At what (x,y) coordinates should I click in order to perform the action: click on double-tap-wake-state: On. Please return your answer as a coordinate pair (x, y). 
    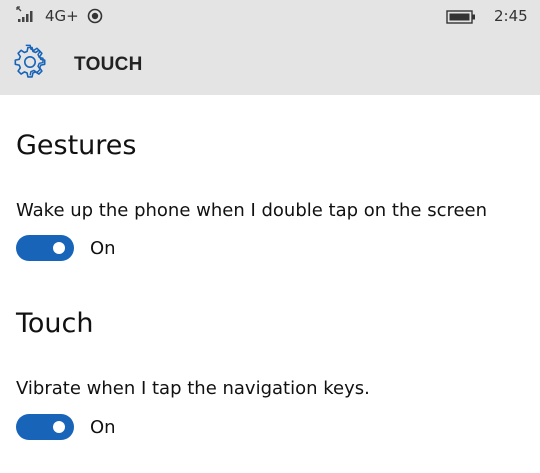
    Looking at the image, I should click on (103, 248).